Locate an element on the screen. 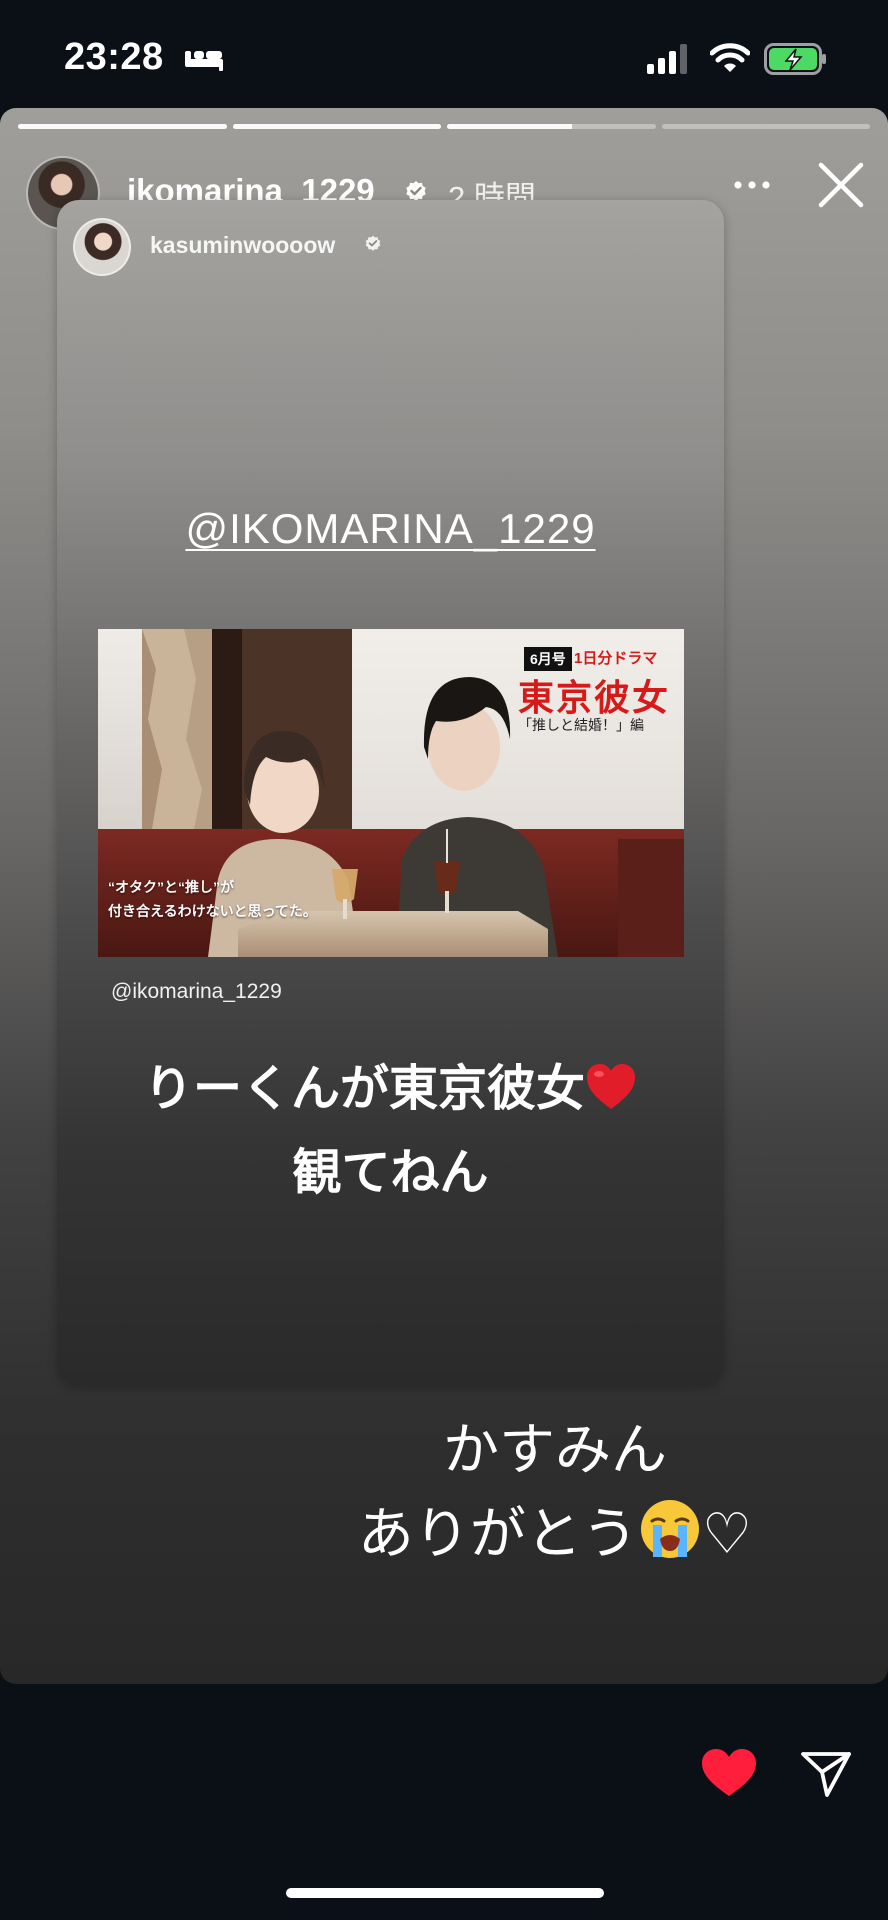  verified-badge-icon is located at coordinates (373, 246).